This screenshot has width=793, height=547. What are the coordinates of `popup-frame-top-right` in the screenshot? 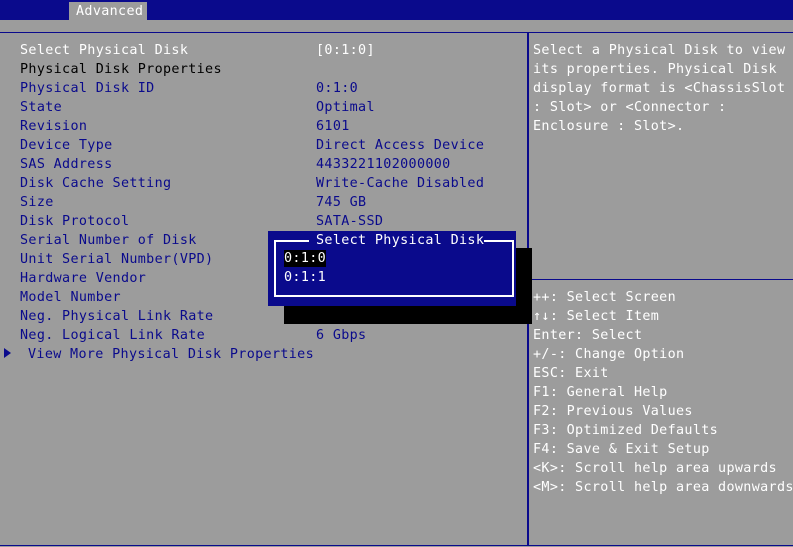 It's located at (498, 241).